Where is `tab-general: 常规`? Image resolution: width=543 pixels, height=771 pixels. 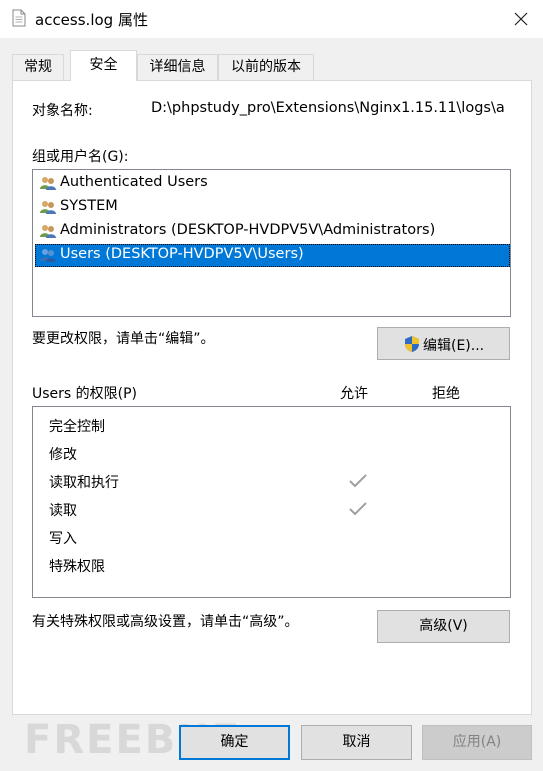 tab-general: 常规 is located at coordinates (38, 67).